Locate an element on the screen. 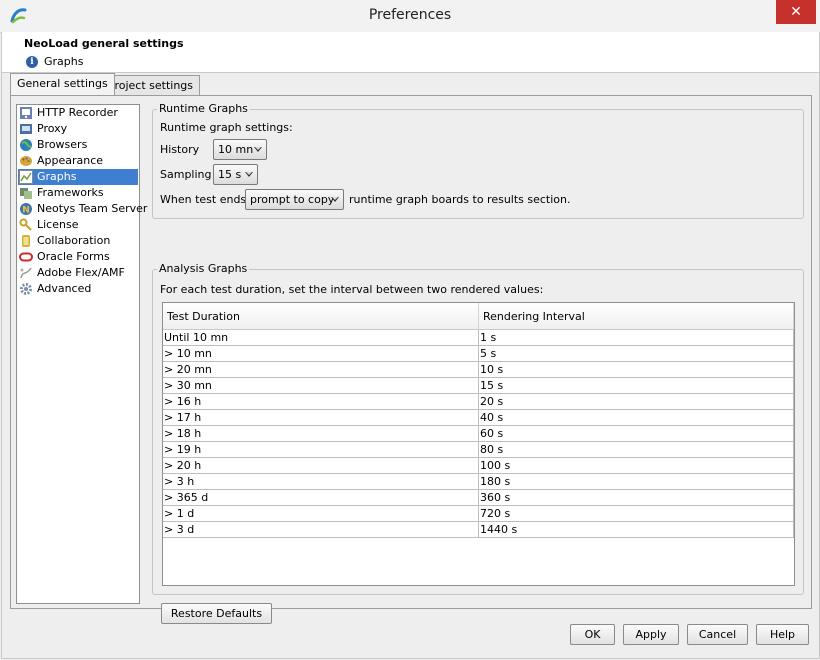 This screenshot has height=660, width=820. history-select: 10 mn is located at coordinates (240, 149).